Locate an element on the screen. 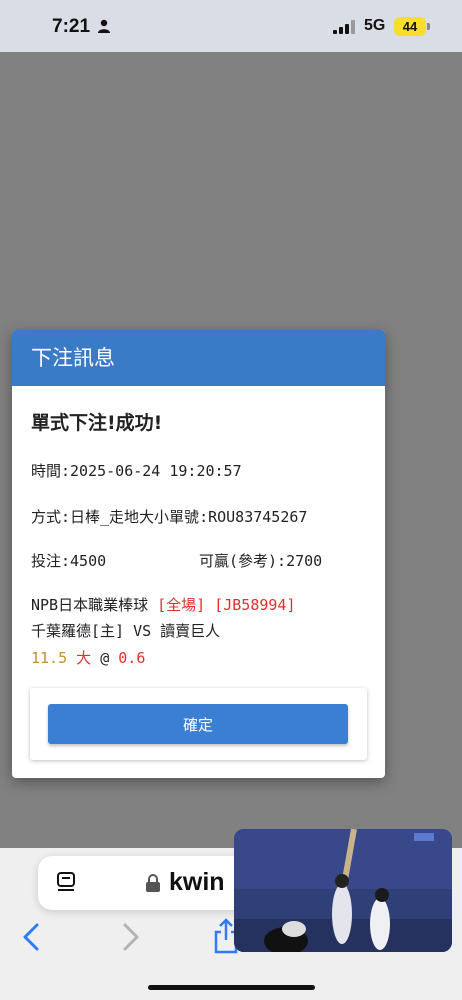 This screenshot has width=462, height=1000. selection-line: 11.5 大 @ 0.6 is located at coordinates (88, 657).